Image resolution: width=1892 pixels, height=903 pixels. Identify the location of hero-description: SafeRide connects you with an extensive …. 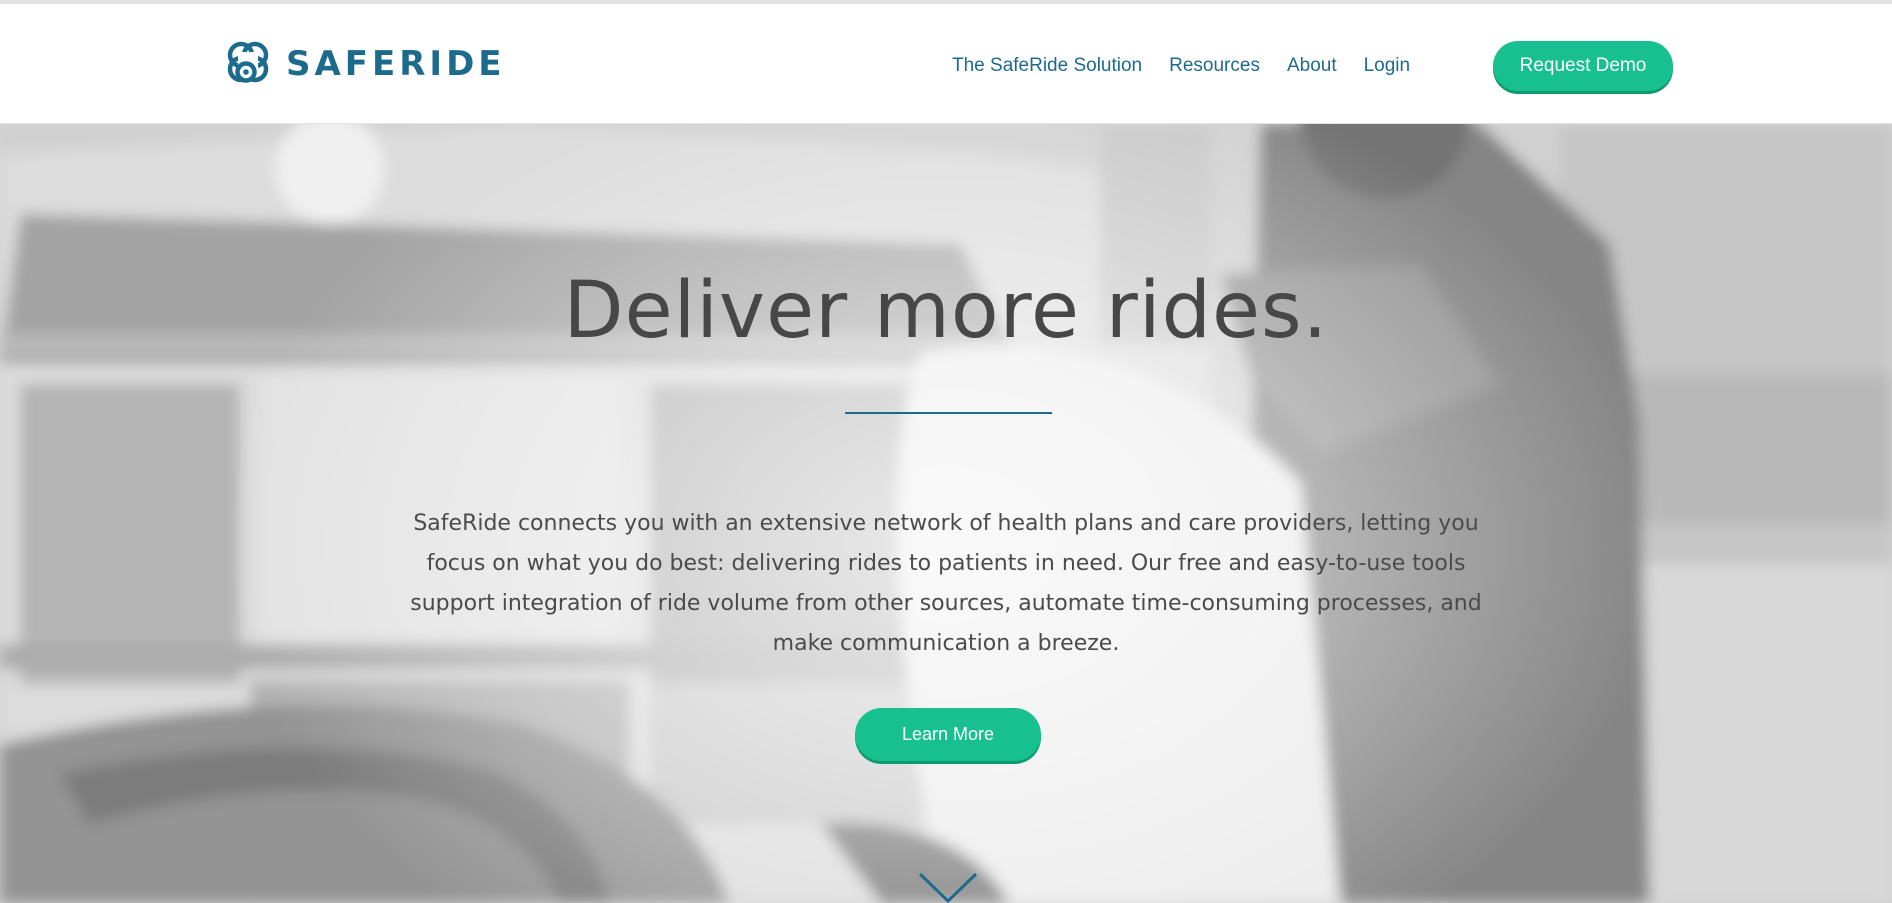
(946, 583).